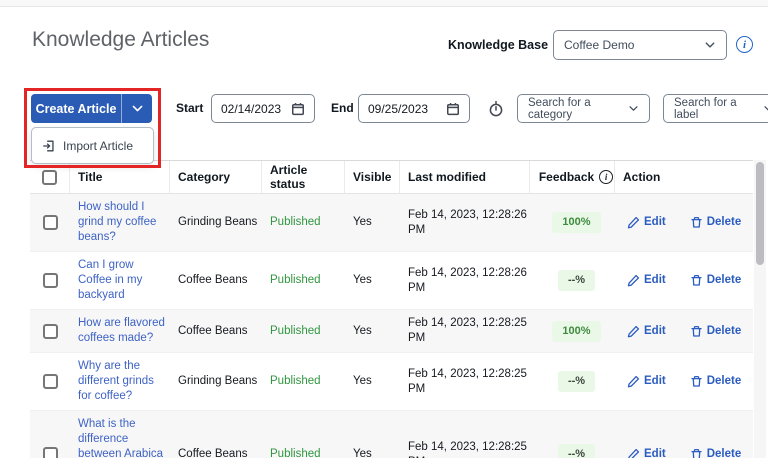 The height and width of the screenshot is (458, 768). I want to click on feedback-badge: 100%, so click(576, 222).